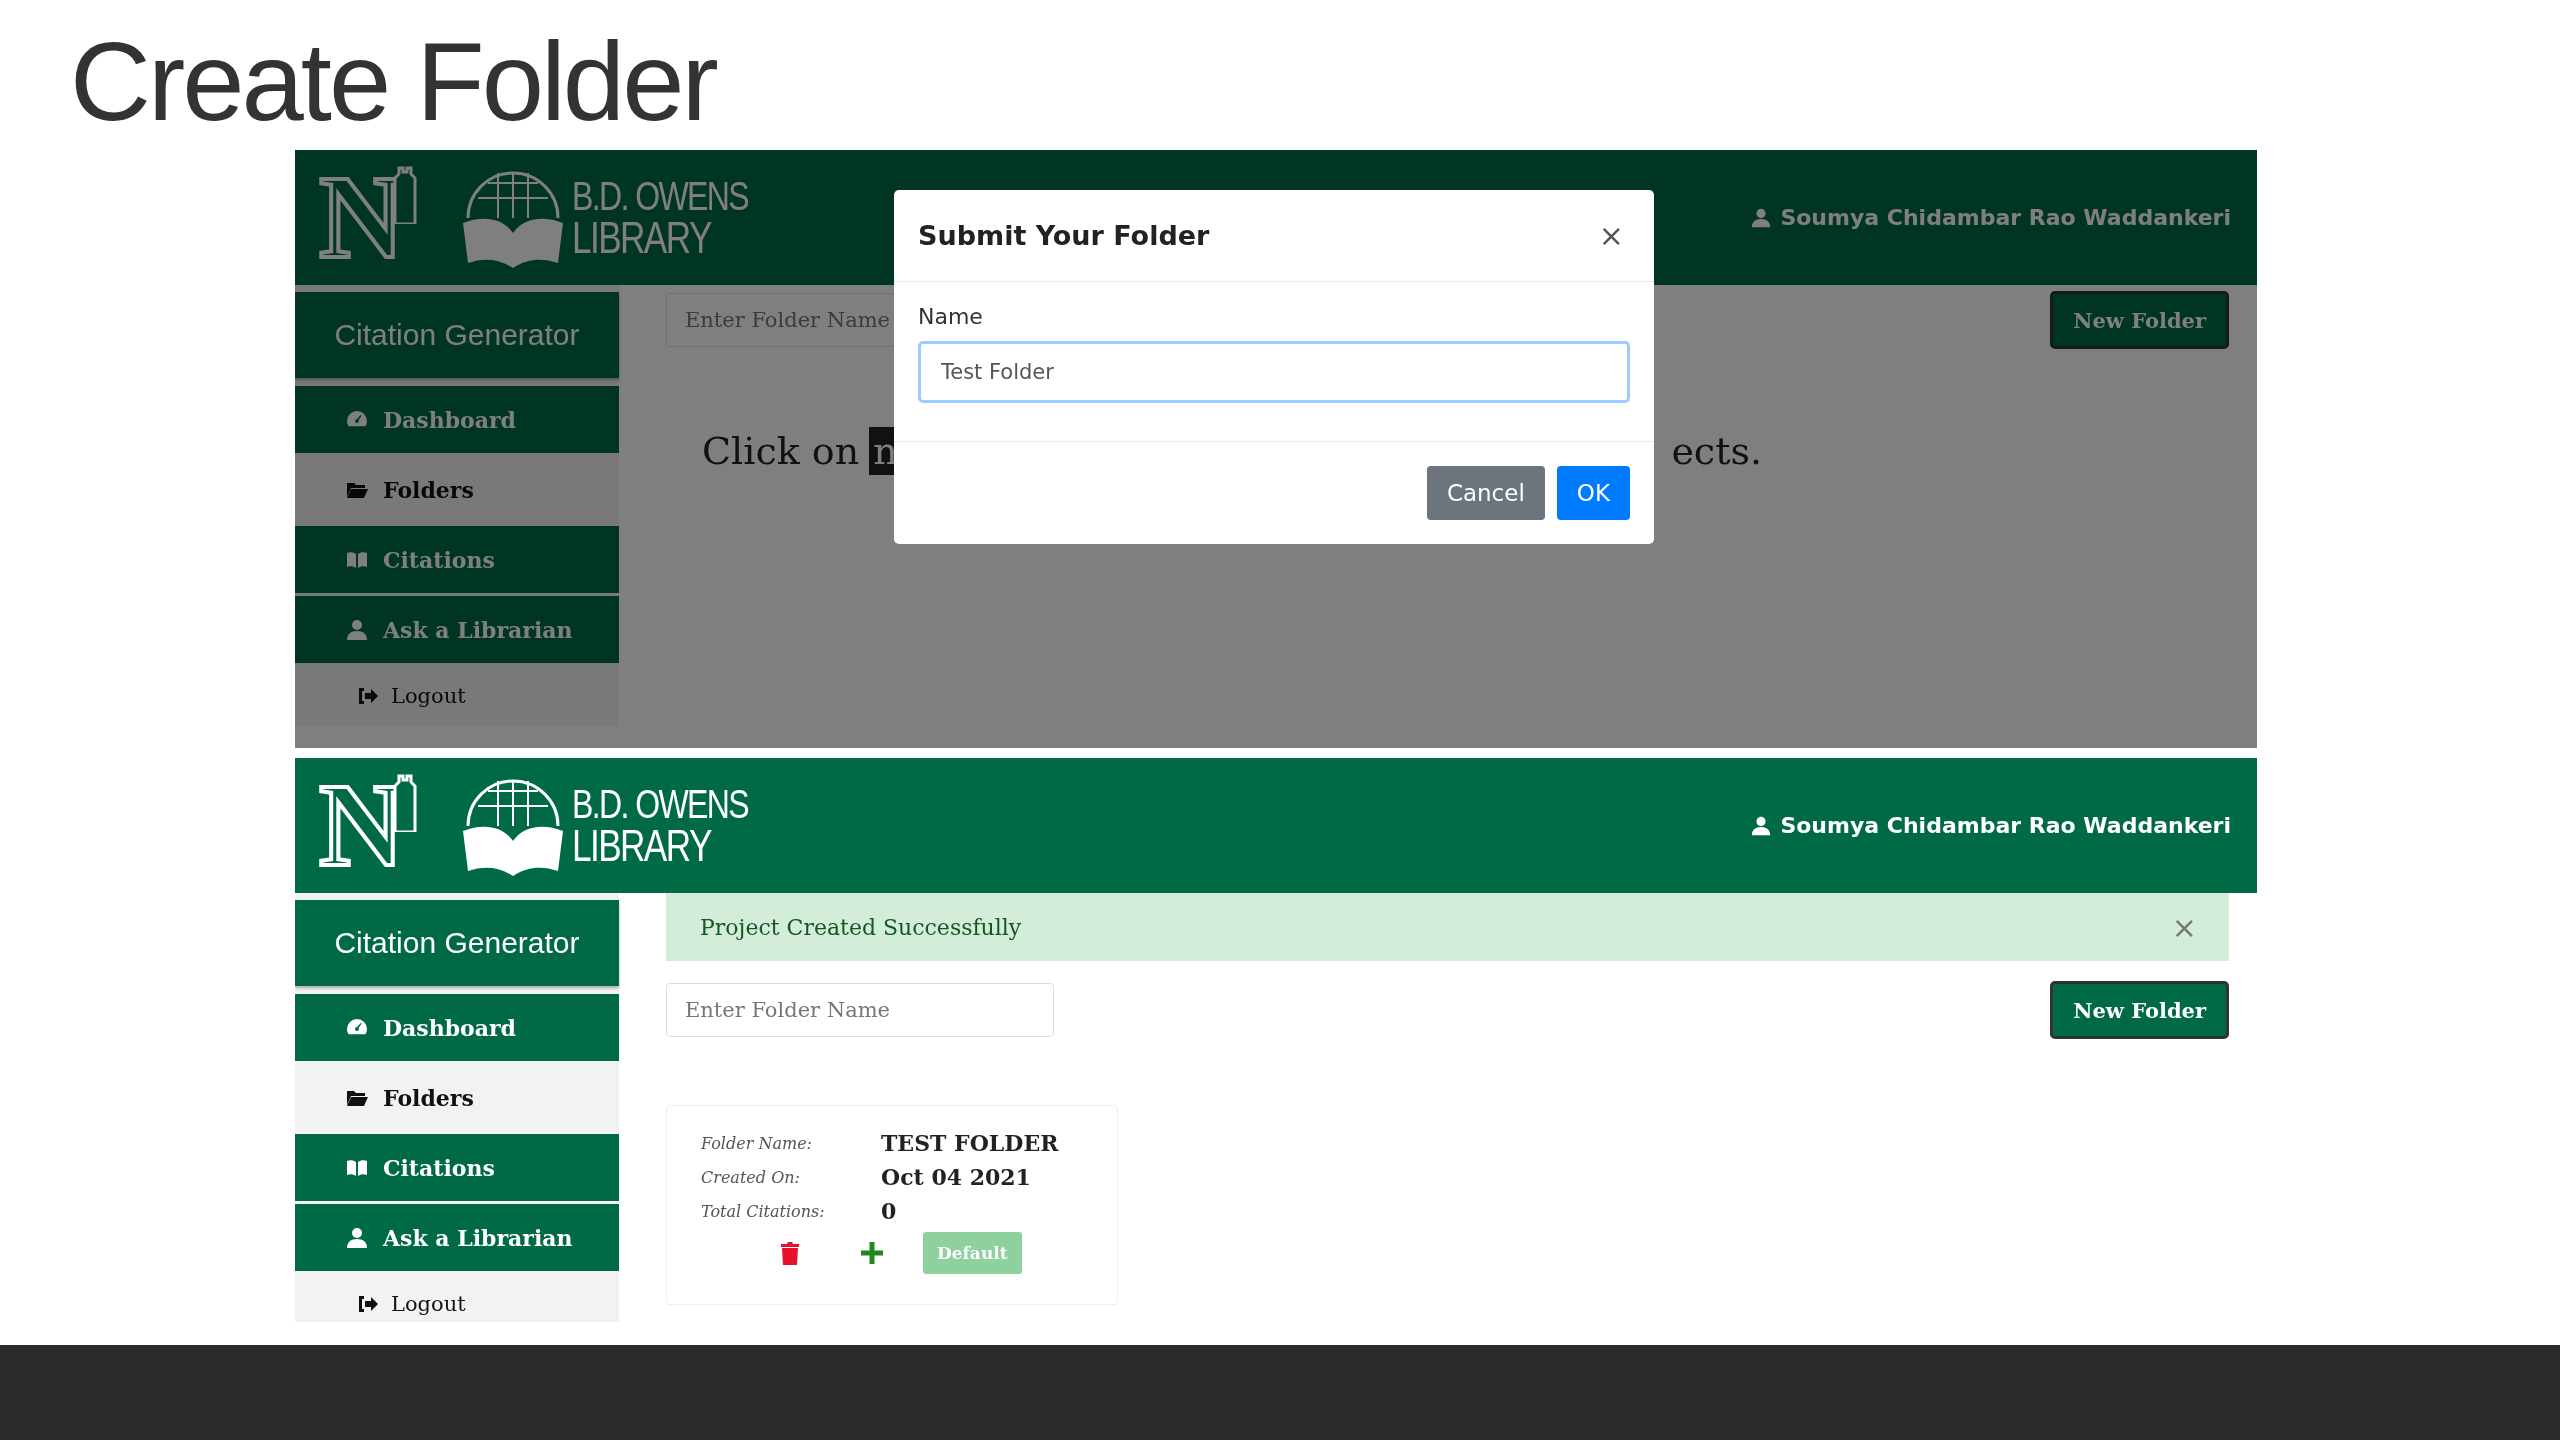 This screenshot has height=1440, width=2560. I want to click on field-label: Name, so click(951, 316).